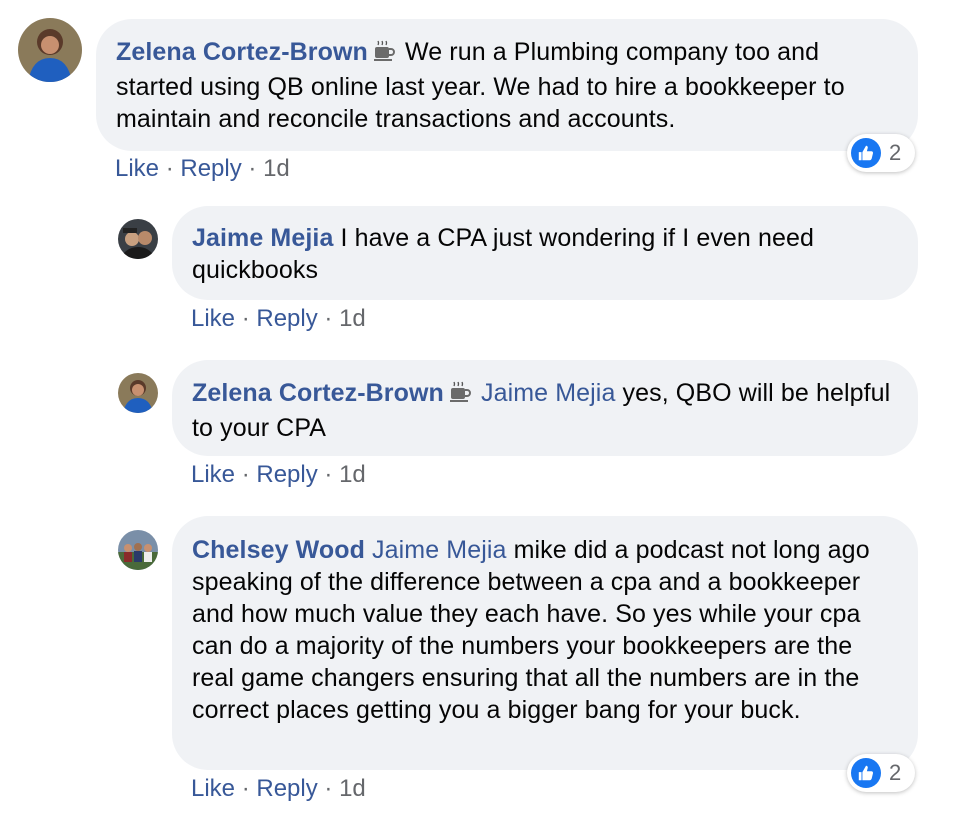 The height and width of the screenshot is (826, 980). What do you see at coordinates (262, 238) in the screenshot?
I see `comment-author: Jaime Mejia` at bounding box center [262, 238].